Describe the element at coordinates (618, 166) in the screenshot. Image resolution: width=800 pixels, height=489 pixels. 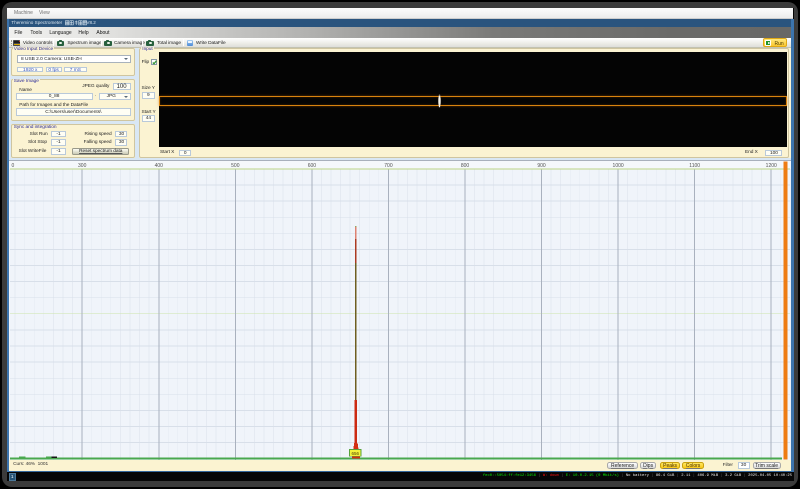
I see `svg-text: 1000` at that location.